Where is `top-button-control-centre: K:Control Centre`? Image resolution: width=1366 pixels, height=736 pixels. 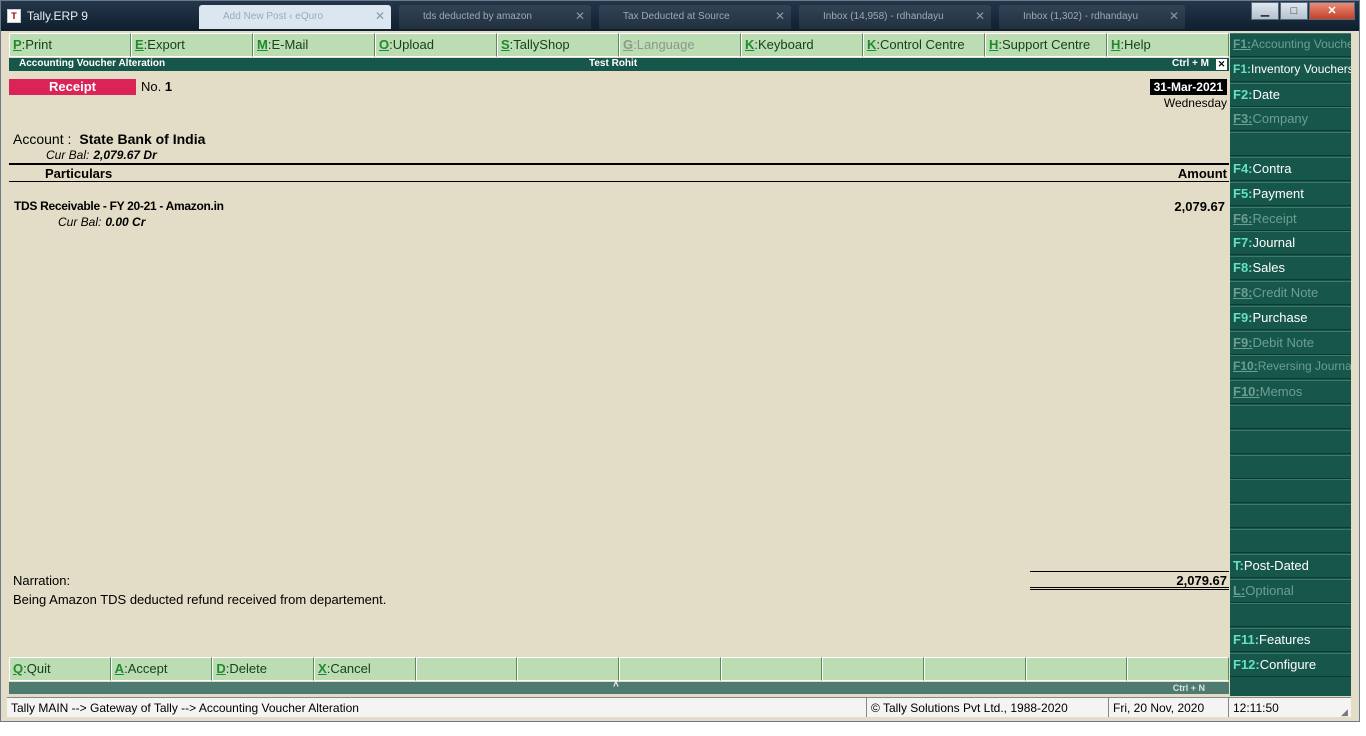
top-button-control-centre: K:Control Centre is located at coordinates (924, 45).